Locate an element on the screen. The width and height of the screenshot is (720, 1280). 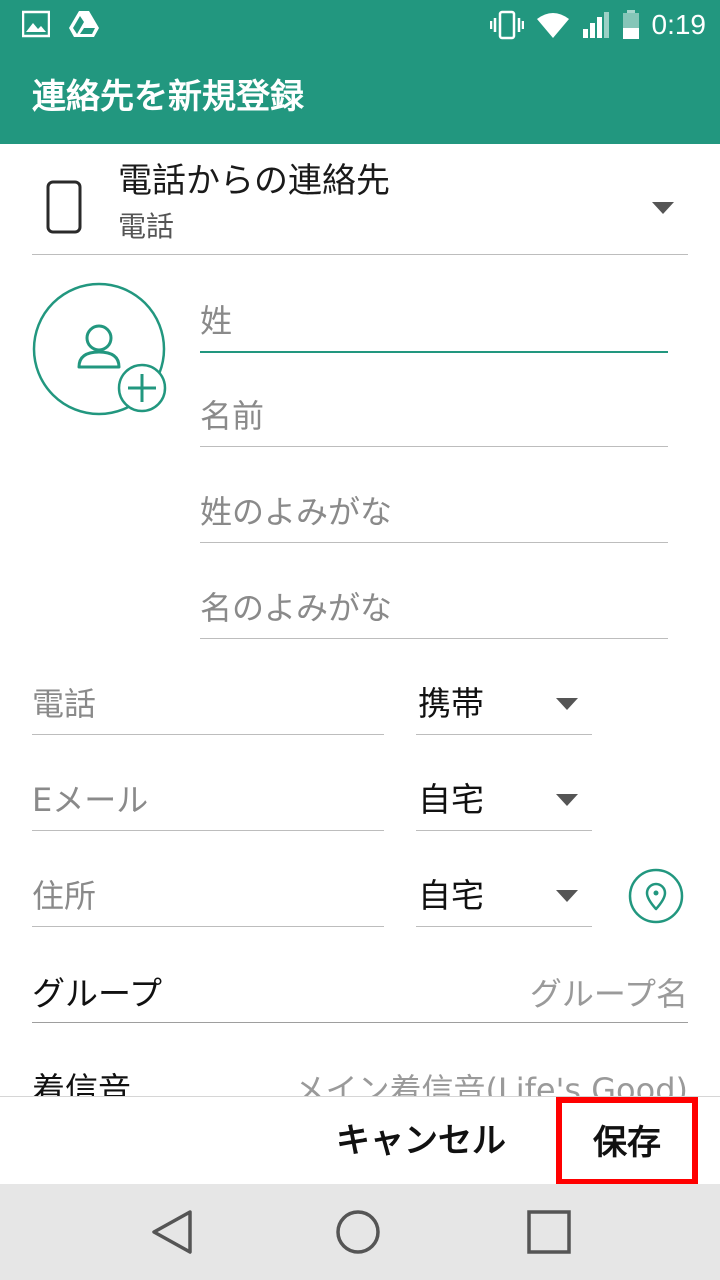
plus-icon is located at coordinates (142, 388).